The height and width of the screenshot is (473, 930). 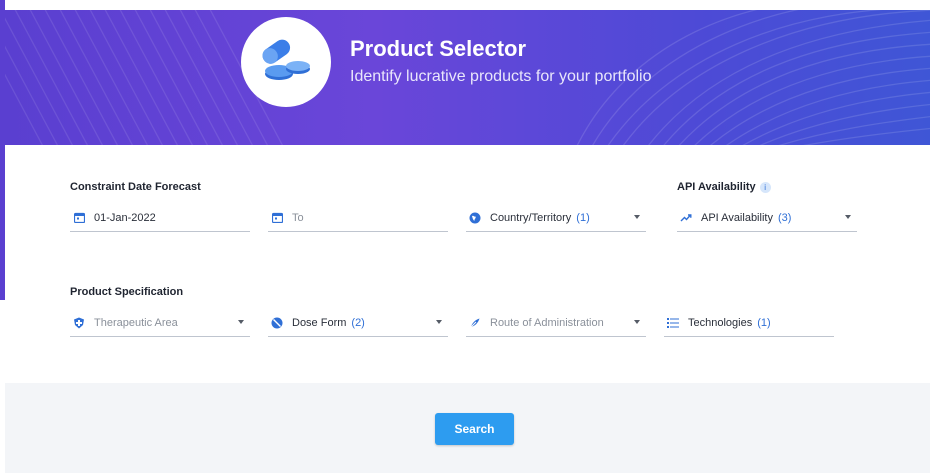 I want to click on technologies-count: (1), so click(x=764, y=322).